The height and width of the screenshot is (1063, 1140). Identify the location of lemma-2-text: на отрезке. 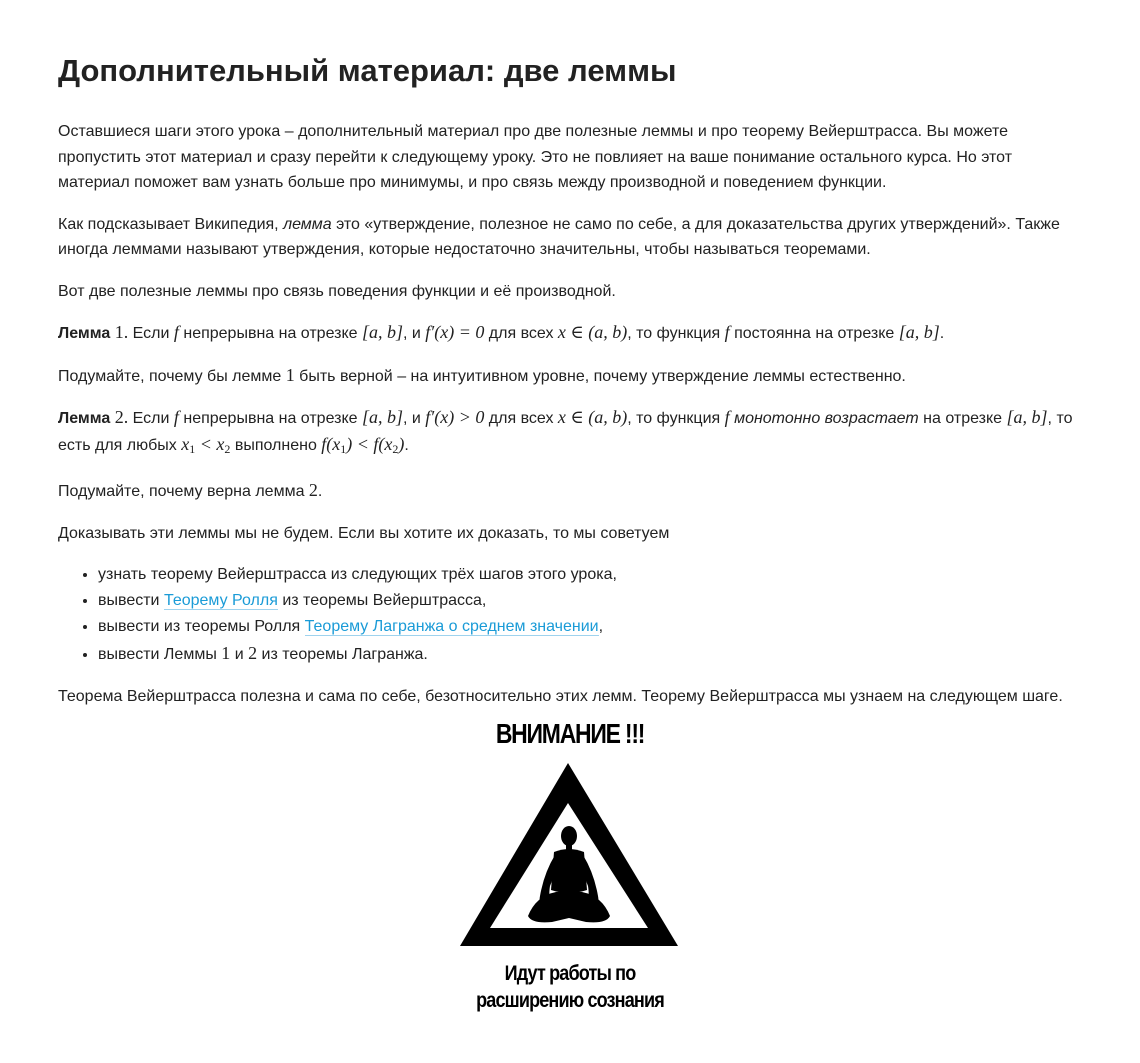
(962, 418).